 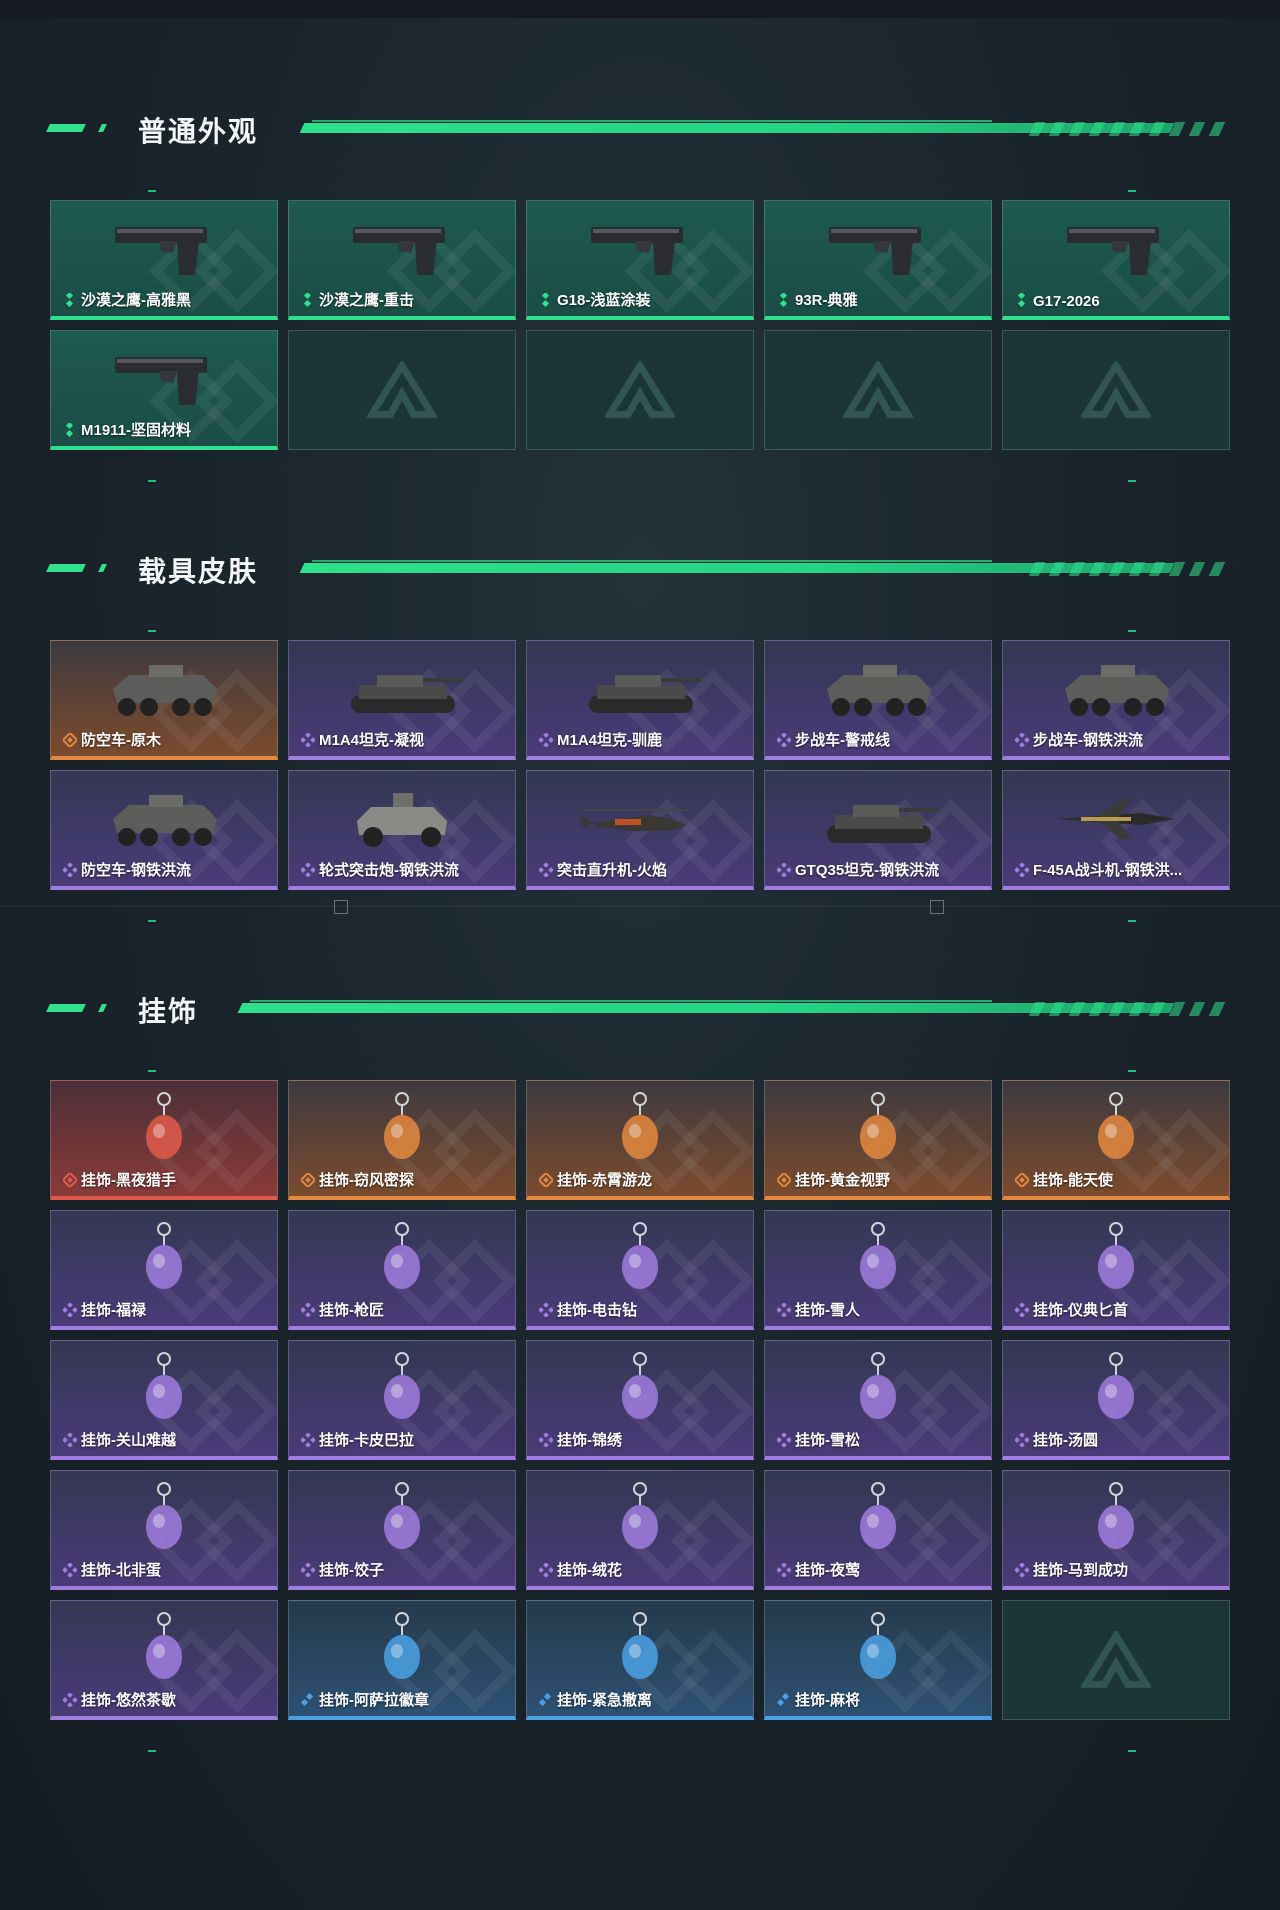 What do you see at coordinates (402, 1400) in the screenshot?
I see `item-card: 挂饰-卡皮巴拉` at bounding box center [402, 1400].